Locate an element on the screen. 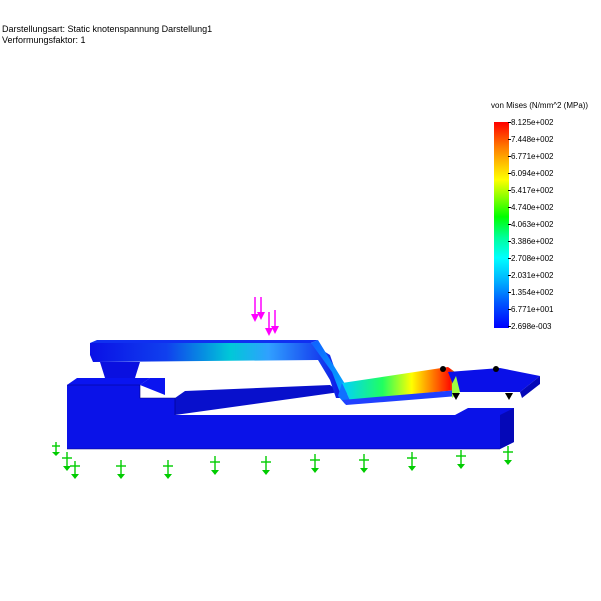  stress-plate is located at coordinates (398, 386).